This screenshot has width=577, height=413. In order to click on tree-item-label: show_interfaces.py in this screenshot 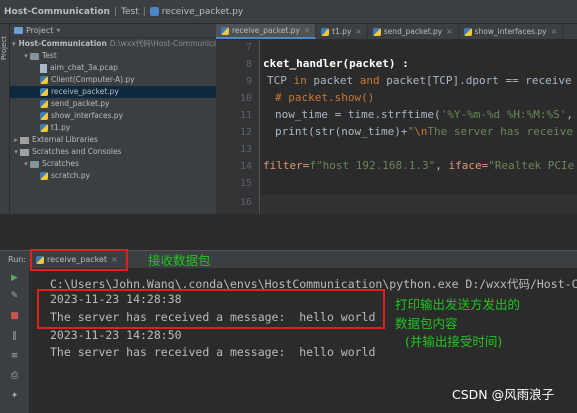, I will do `click(87, 115)`.